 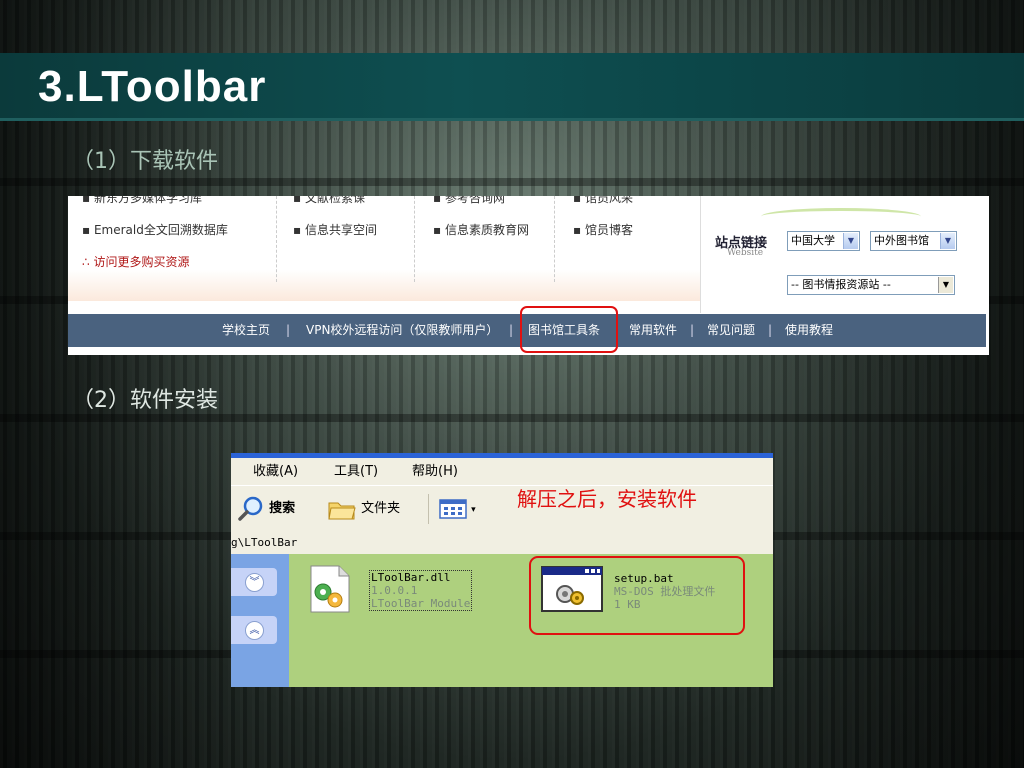 What do you see at coordinates (342, 510) in the screenshot?
I see `folder-icon` at bounding box center [342, 510].